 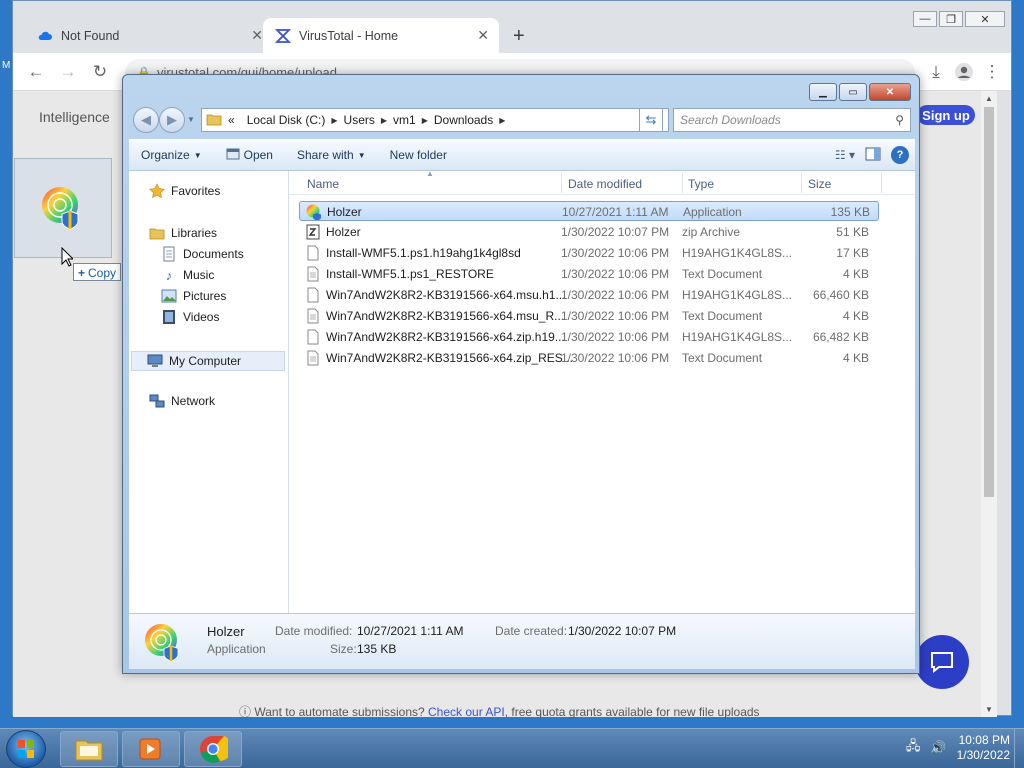 What do you see at coordinates (463, 120) in the screenshot?
I see `breadcrumb-downloads: Downloads` at bounding box center [463, 120].